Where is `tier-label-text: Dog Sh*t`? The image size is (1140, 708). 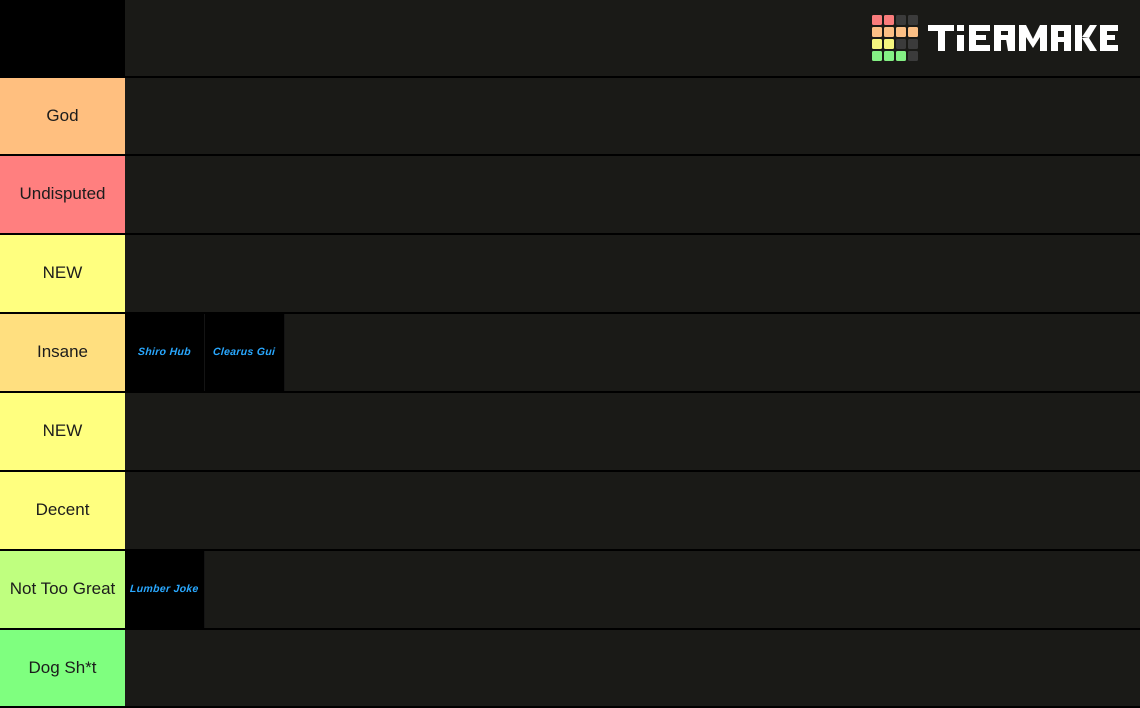 tier-label-text: Dog Sh*t is located at coordinates (62, 667).